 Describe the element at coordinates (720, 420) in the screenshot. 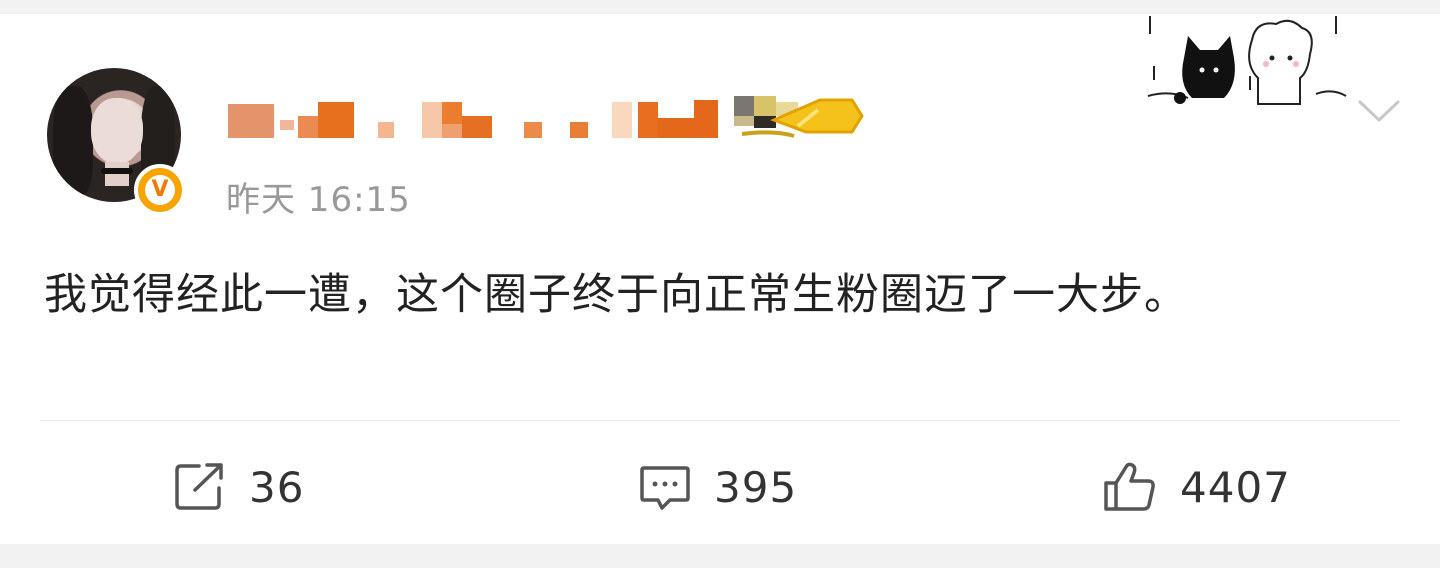

I see `divider` at that location.